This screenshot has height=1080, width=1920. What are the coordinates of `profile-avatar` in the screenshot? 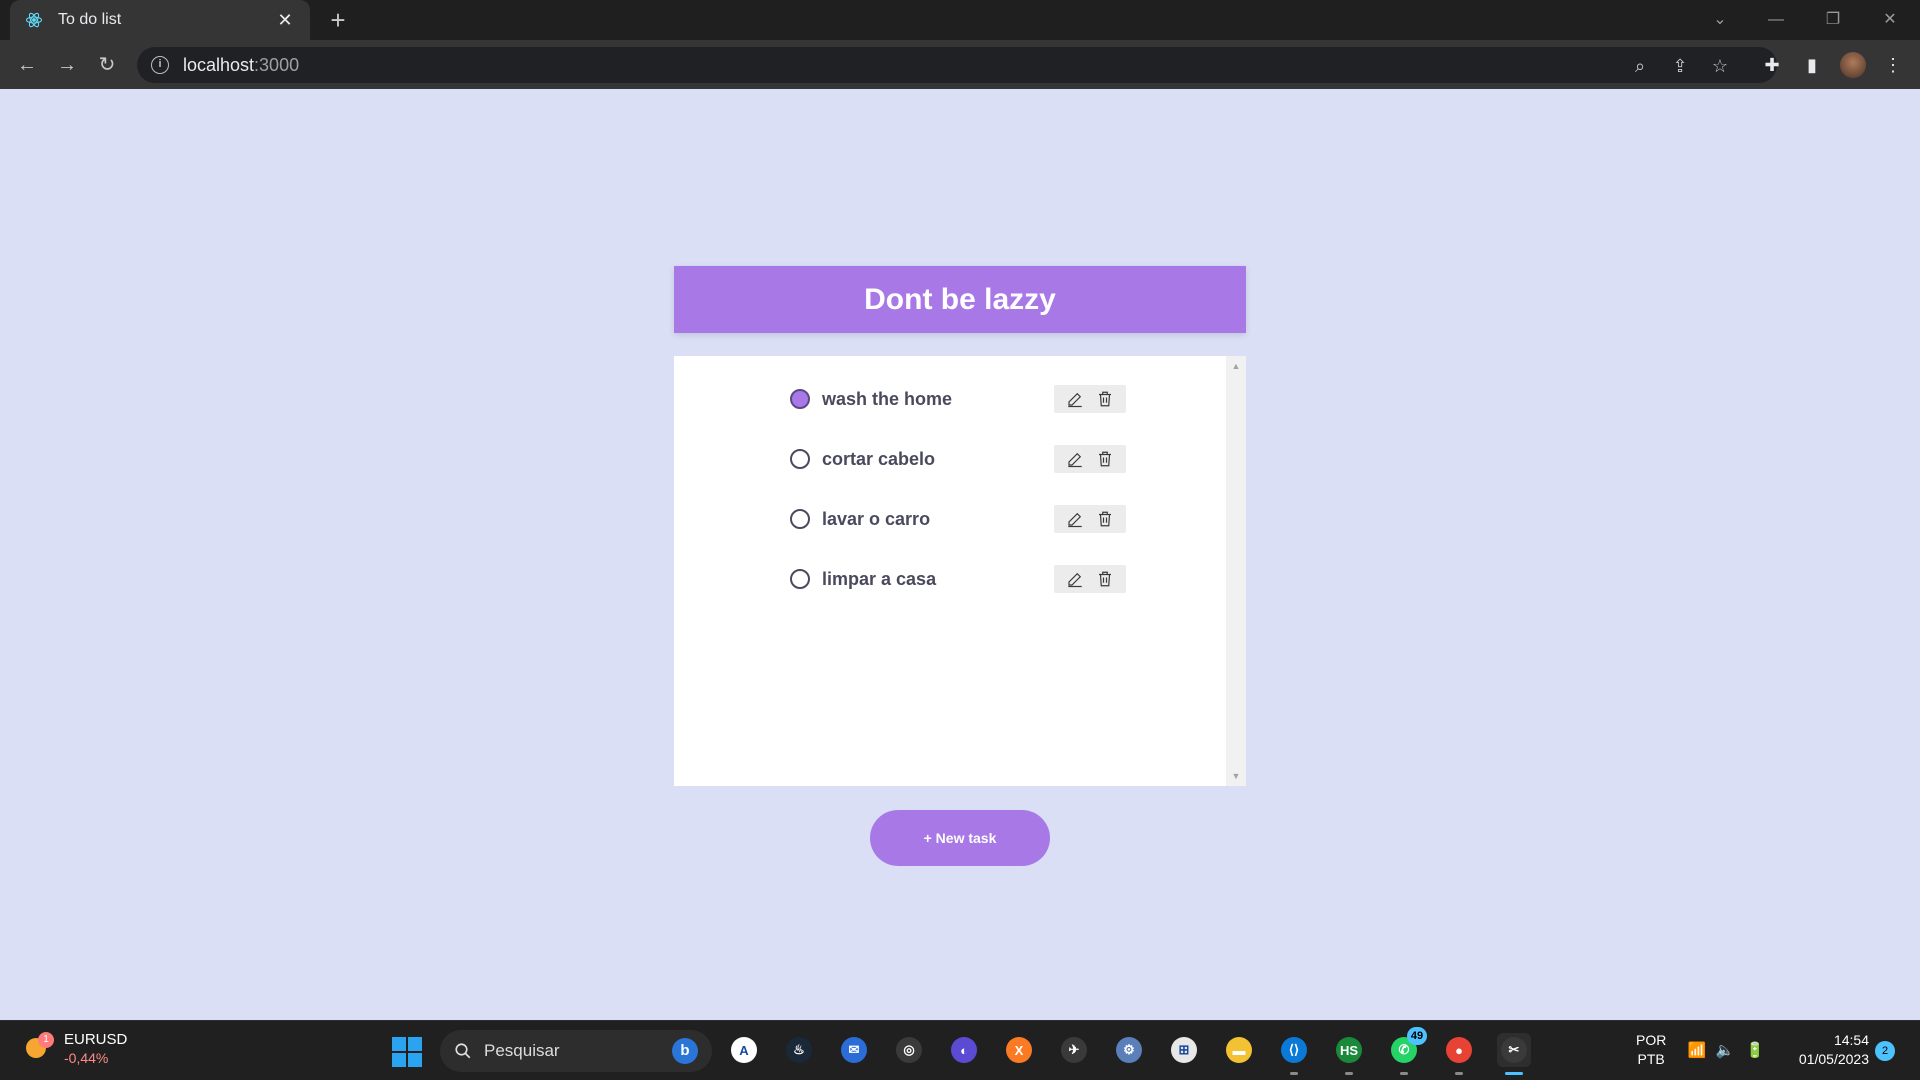 It's located at (1853, 65).